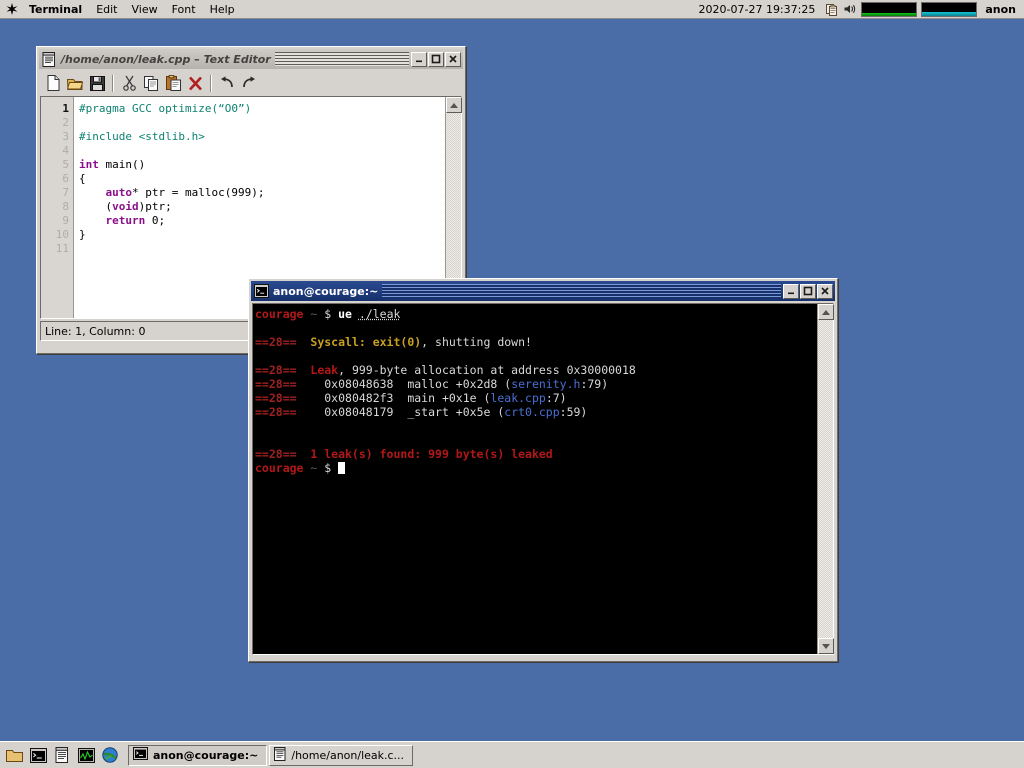  Describe the element at coordinates (757, 9) in the screenshot. I see `clock: 2020-07-27 19:37:25` at that location.